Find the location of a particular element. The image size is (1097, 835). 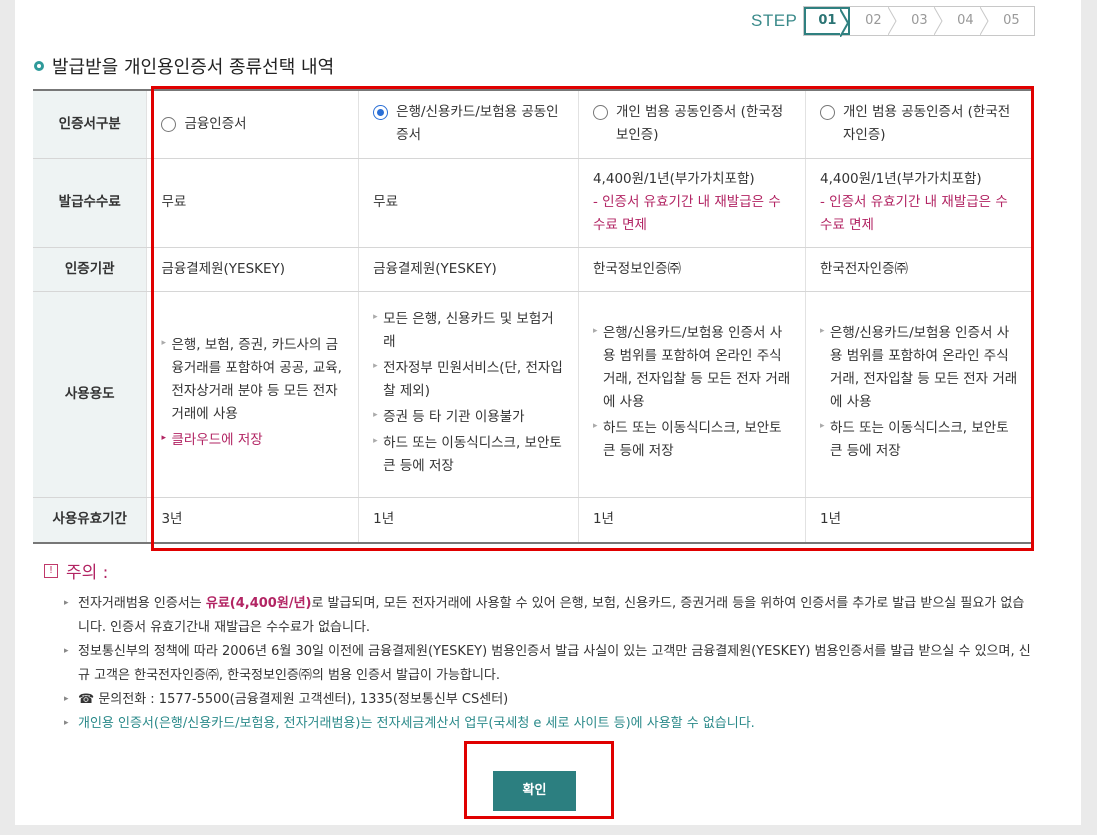

step-indicator: STEP 01 02 03 04 05 is located at coordinates (893, 21).